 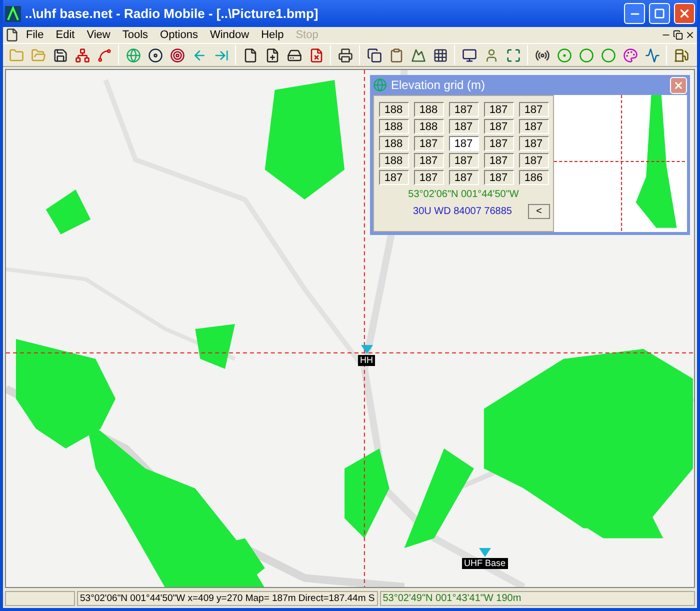 I want to click on drive-icon, so click(x=294, y=55).